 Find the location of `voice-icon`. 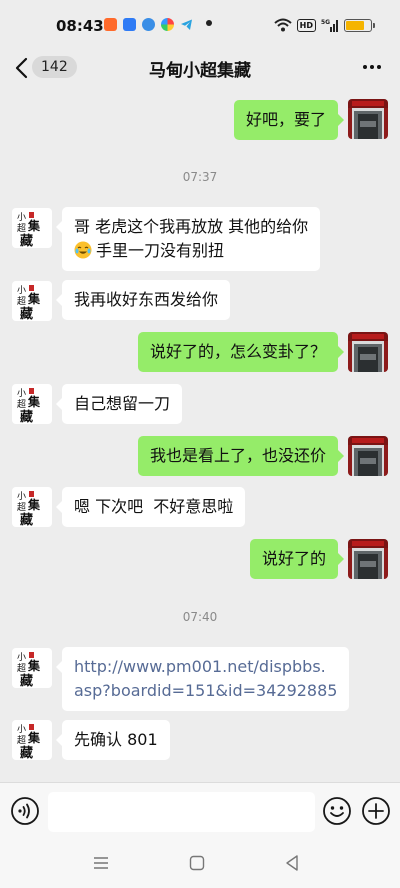

voice-icon is located at coordinates (25, 811).